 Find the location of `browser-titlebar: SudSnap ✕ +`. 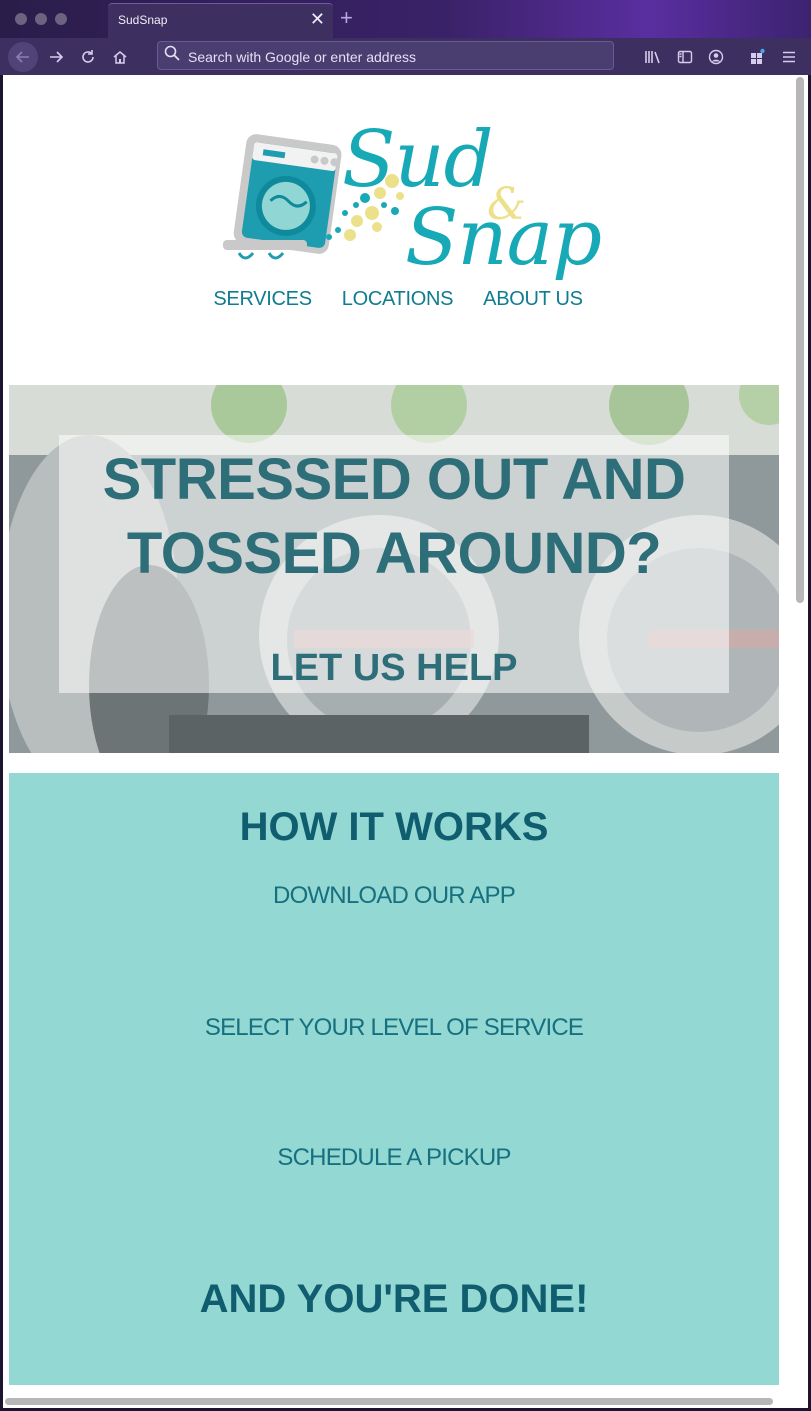

browser-titlebar: SudSnap ✕ + is located at coordinates (405, 19).